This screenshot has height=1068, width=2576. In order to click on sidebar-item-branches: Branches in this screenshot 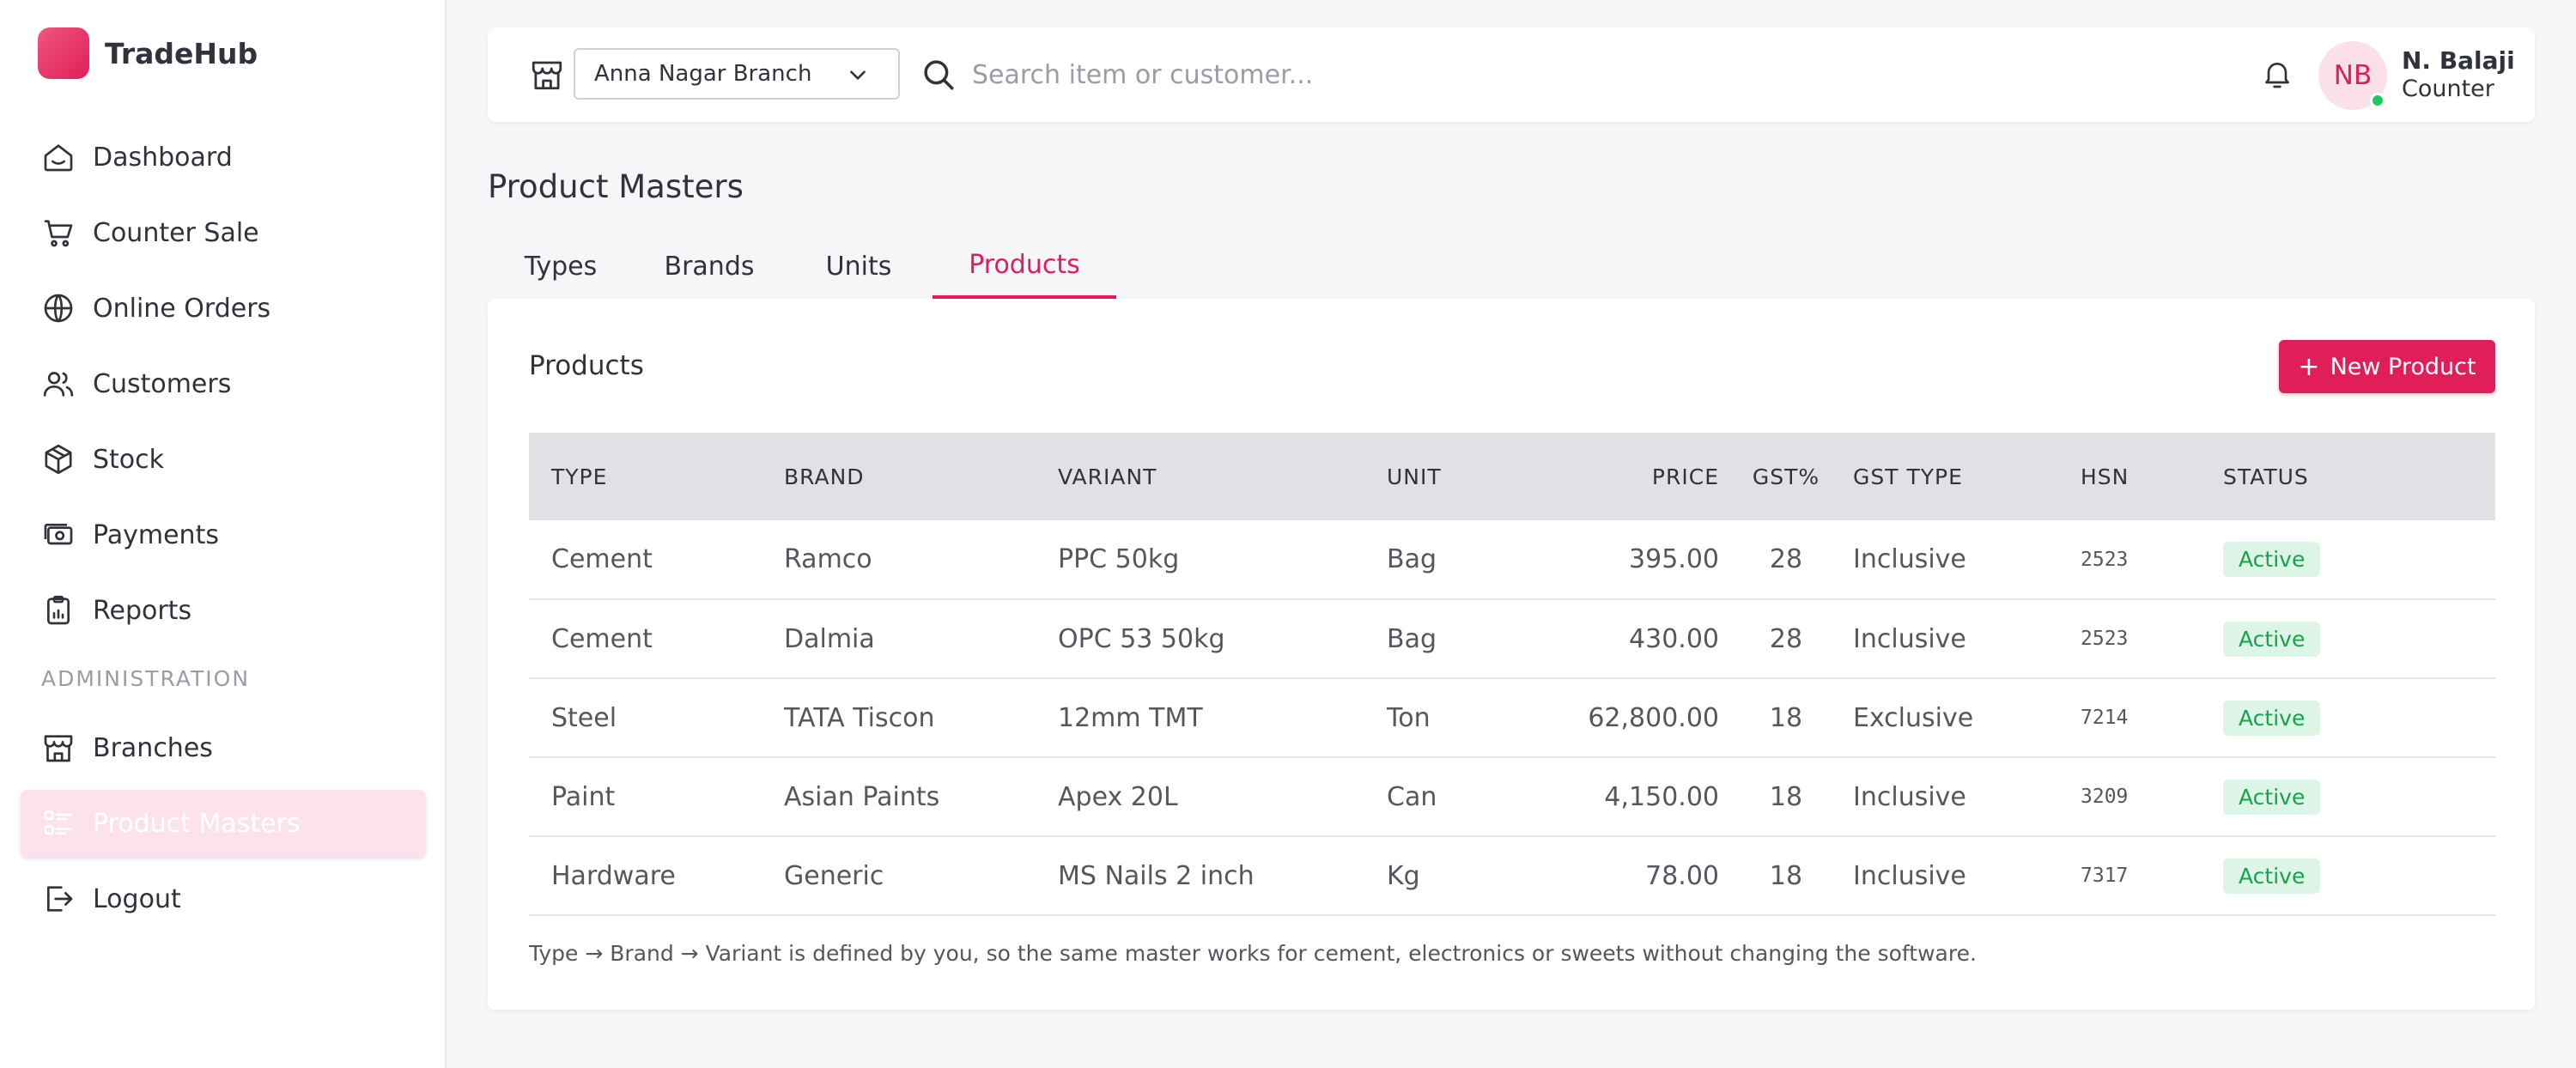, I will do `click(223, 747)`.